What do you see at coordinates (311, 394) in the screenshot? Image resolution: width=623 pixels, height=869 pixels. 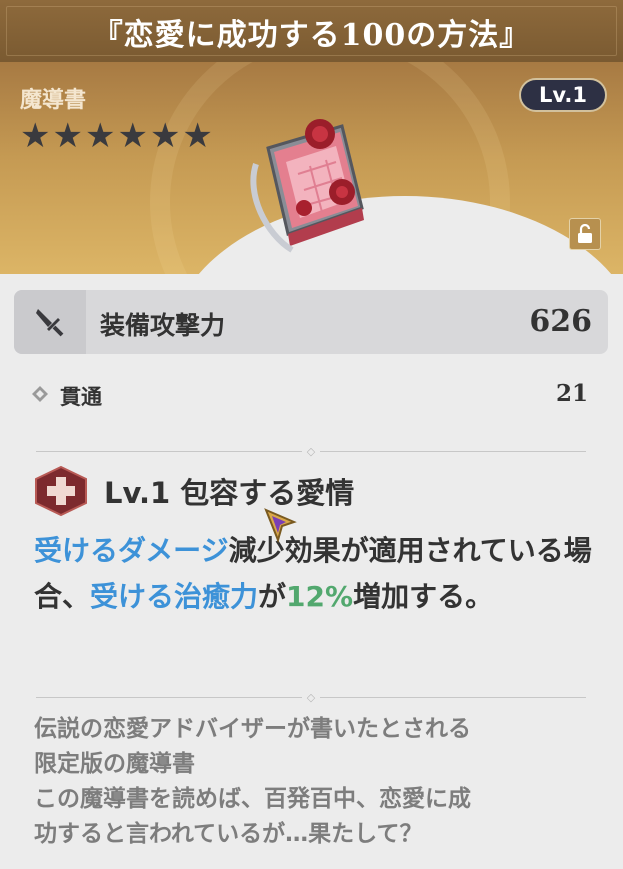 I see `sub-stat-row: 貫通 21` at bounding box center [311, 394].